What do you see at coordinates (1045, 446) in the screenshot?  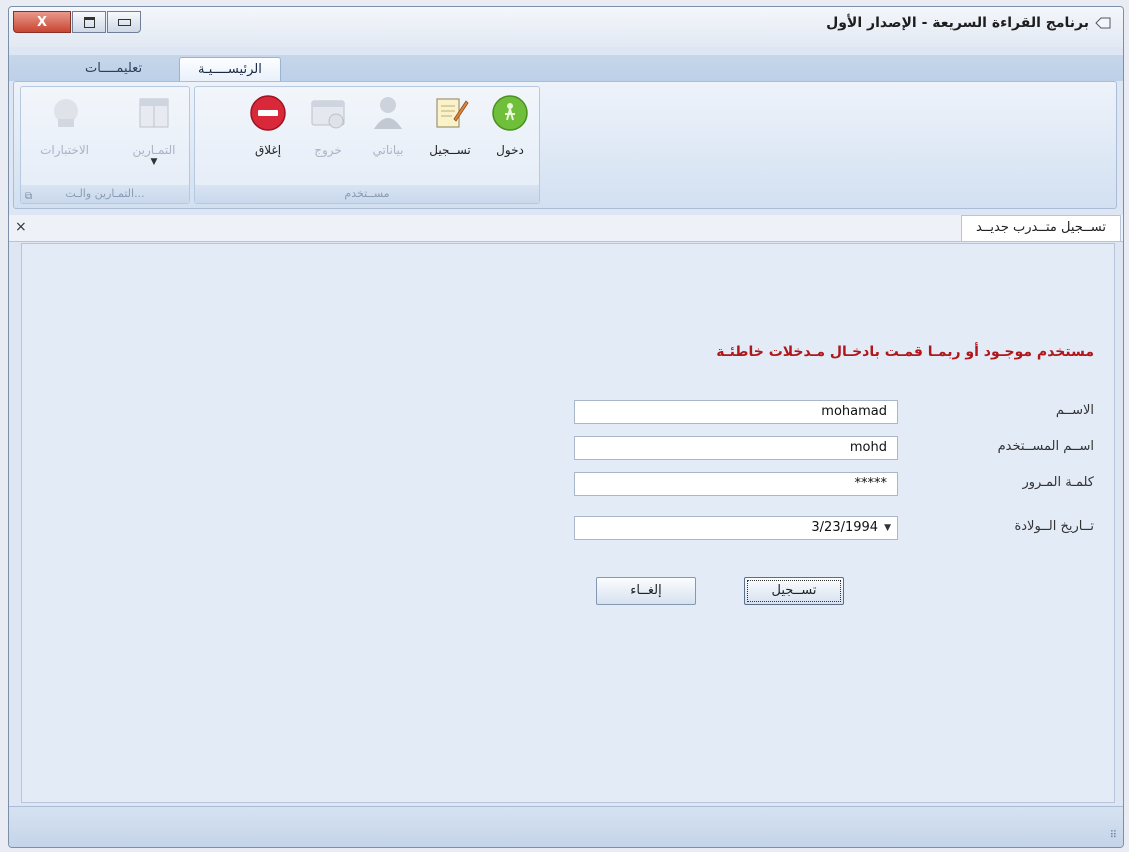 I see `username-label: اســم المســتخدم` at bounding box center [1045, 446].